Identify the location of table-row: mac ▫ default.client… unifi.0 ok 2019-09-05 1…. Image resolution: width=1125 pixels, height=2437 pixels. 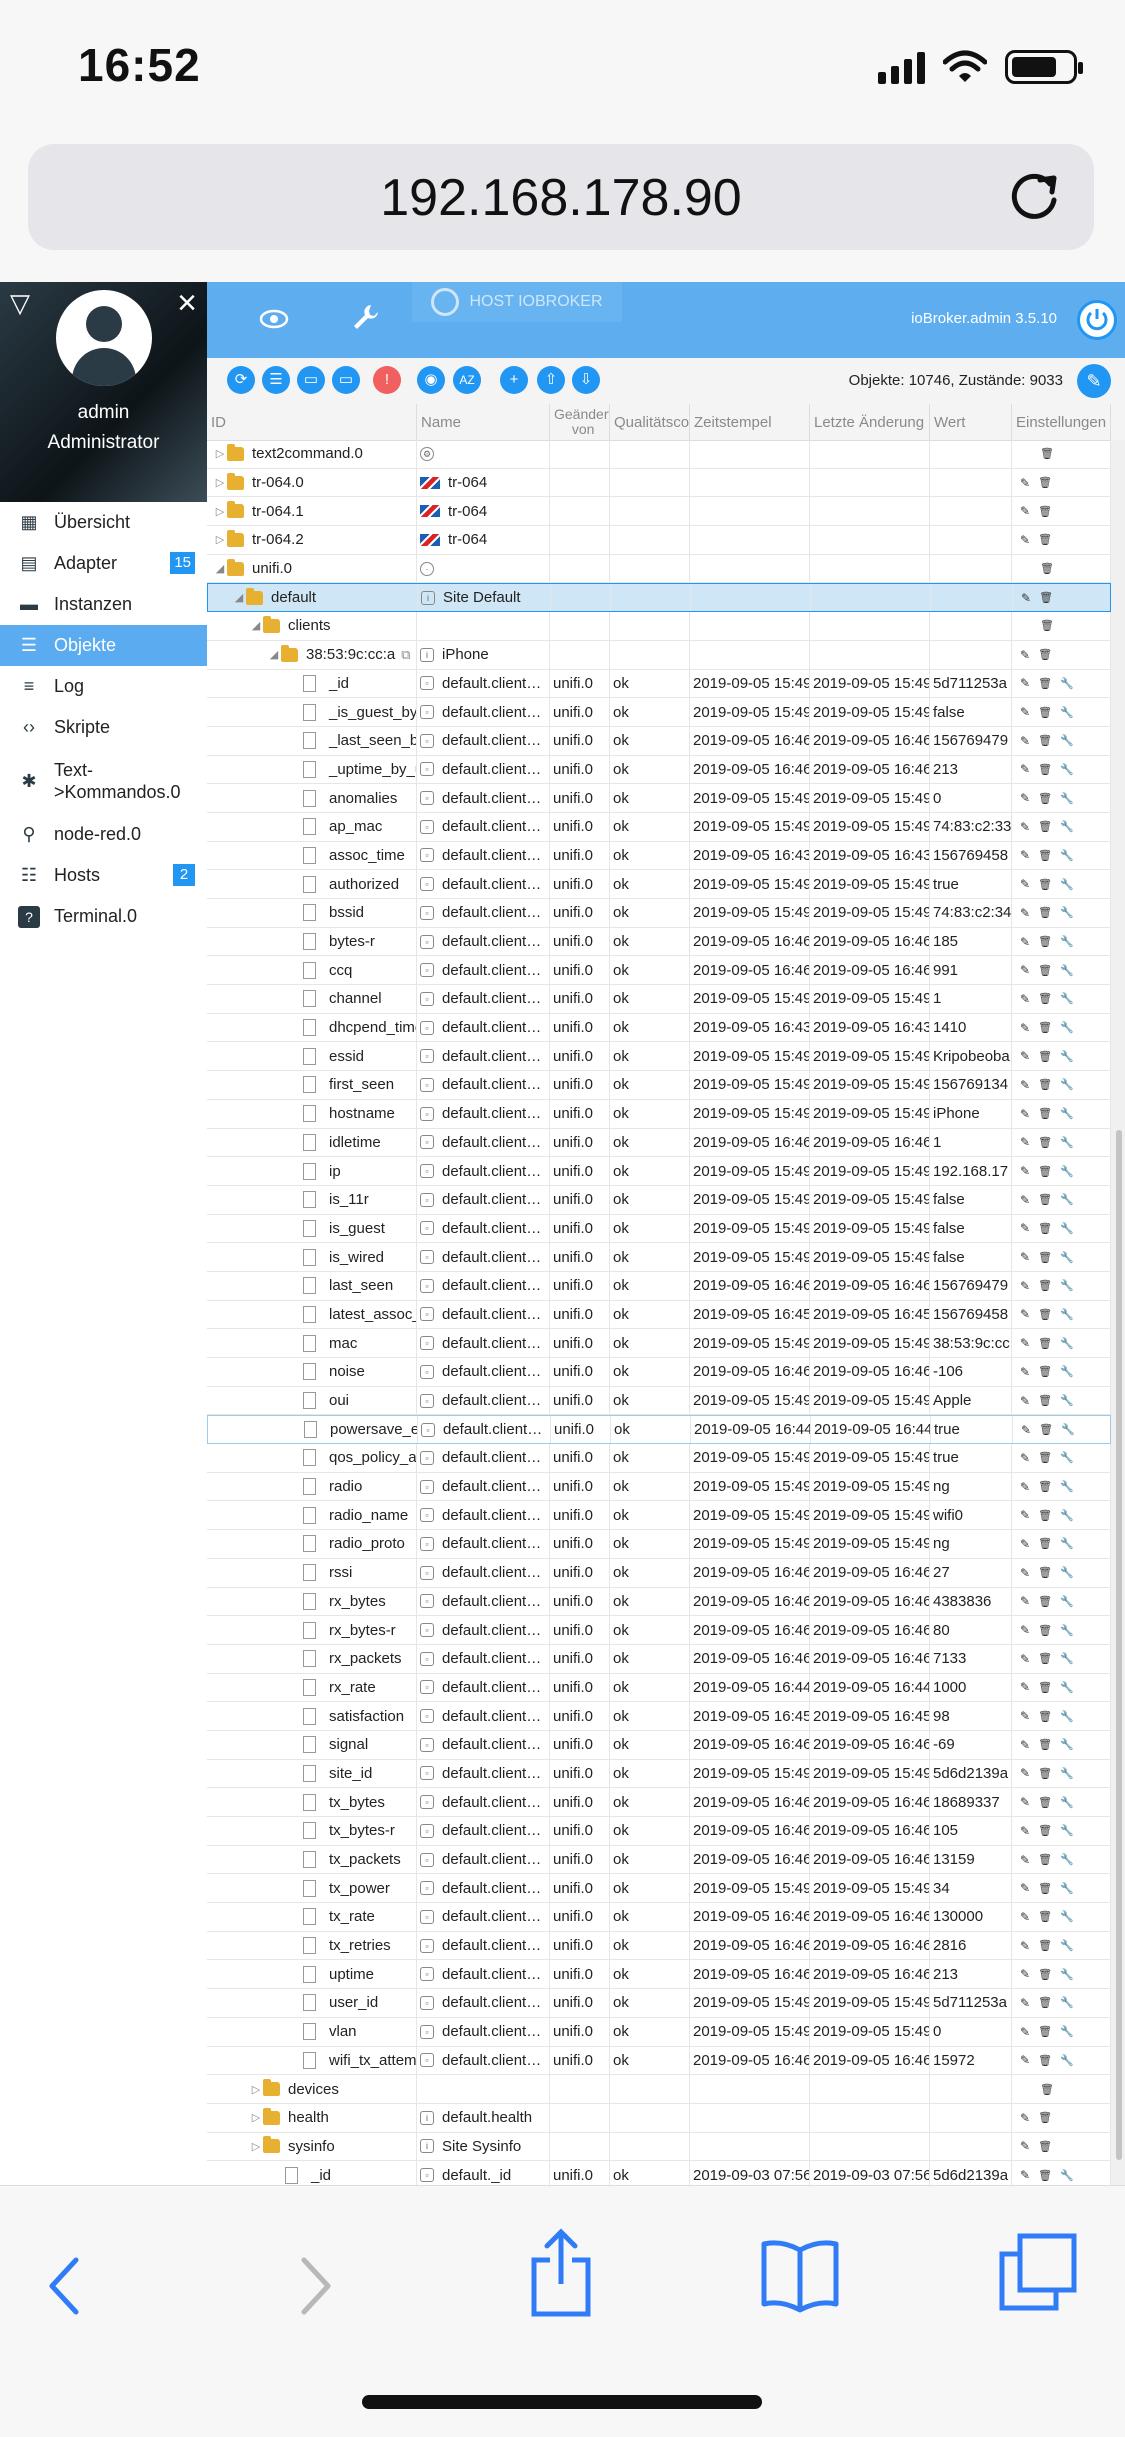
(659, 1343).